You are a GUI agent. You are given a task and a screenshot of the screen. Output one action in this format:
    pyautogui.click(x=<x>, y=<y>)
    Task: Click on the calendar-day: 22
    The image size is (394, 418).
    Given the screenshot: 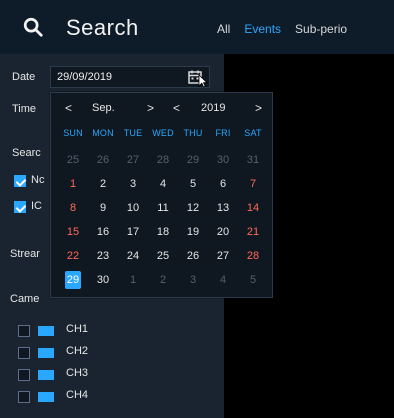 What is the action you would take?
    pyautogui.click(x=73, y=256)
    